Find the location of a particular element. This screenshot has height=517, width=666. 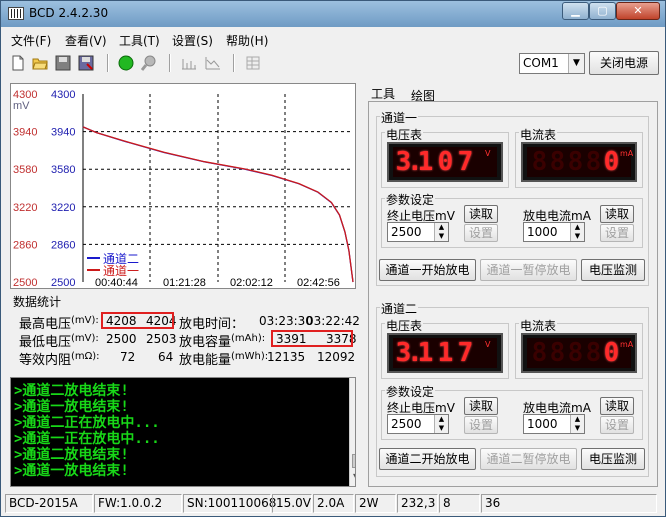

ch1-stop-voltage-set-button: 设置 is located at coordinates (481, 233).